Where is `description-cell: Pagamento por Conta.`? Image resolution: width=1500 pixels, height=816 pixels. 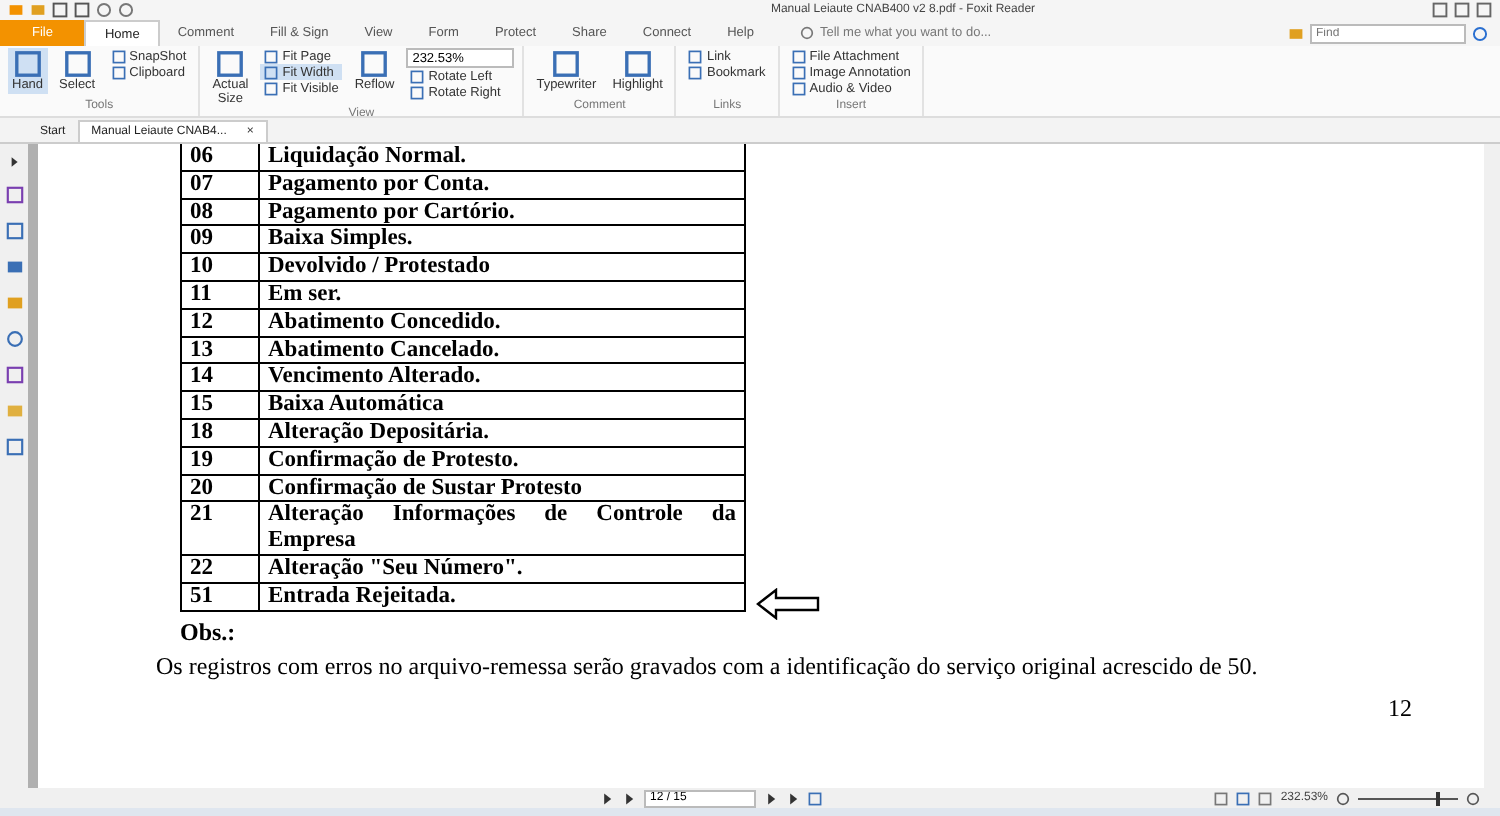 description-cell: Pagamento por Conta. is located at coordinates (502, 184).